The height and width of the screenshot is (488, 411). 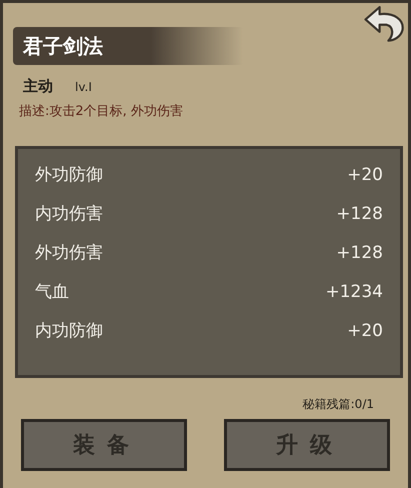 I want to click on stat-name: 气血, so click(x=52, y=292).